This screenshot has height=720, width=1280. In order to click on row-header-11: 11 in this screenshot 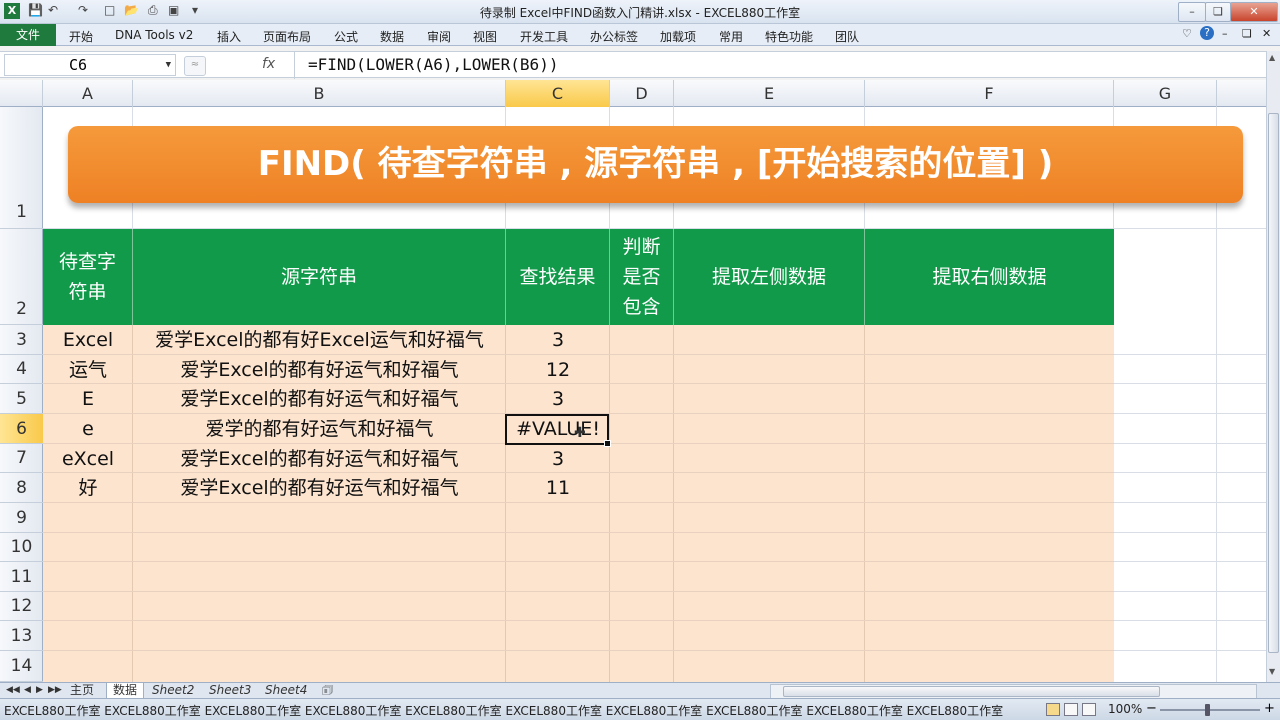, I will do `click(21, 577)`.